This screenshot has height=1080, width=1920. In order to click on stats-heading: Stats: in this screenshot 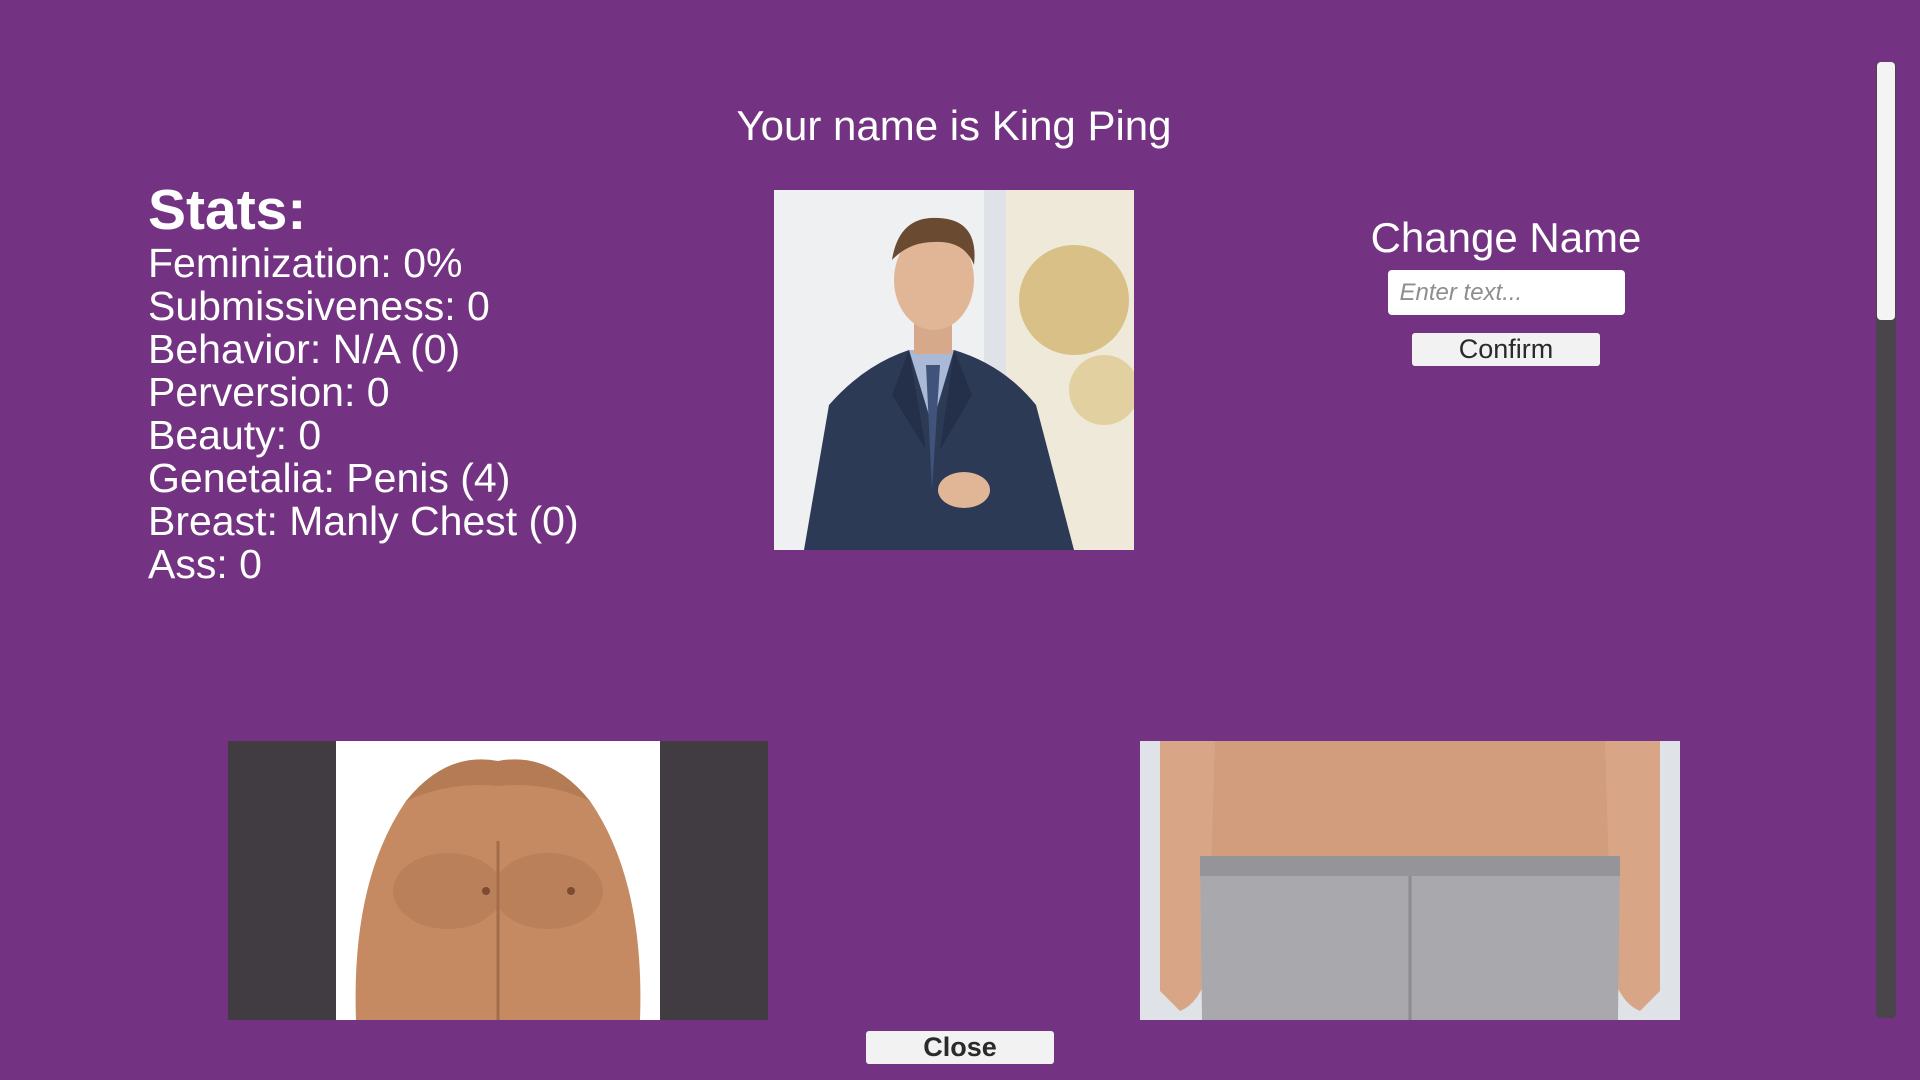, I will do `click(227, 210)`.